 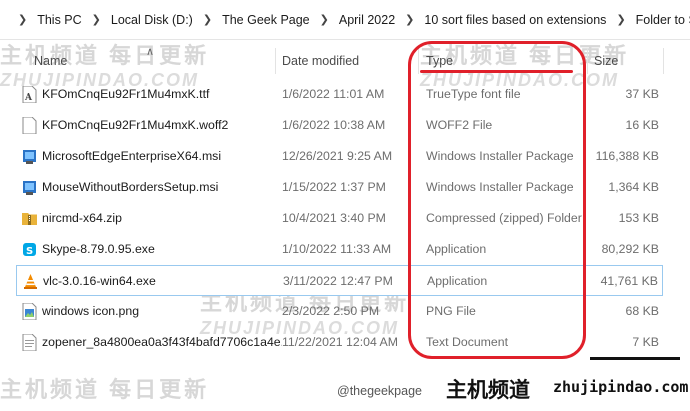 What do you see at coordinates (50, 61) in the screenshot?
I see `column-header-name: Name` at bounding box center [50, 61].